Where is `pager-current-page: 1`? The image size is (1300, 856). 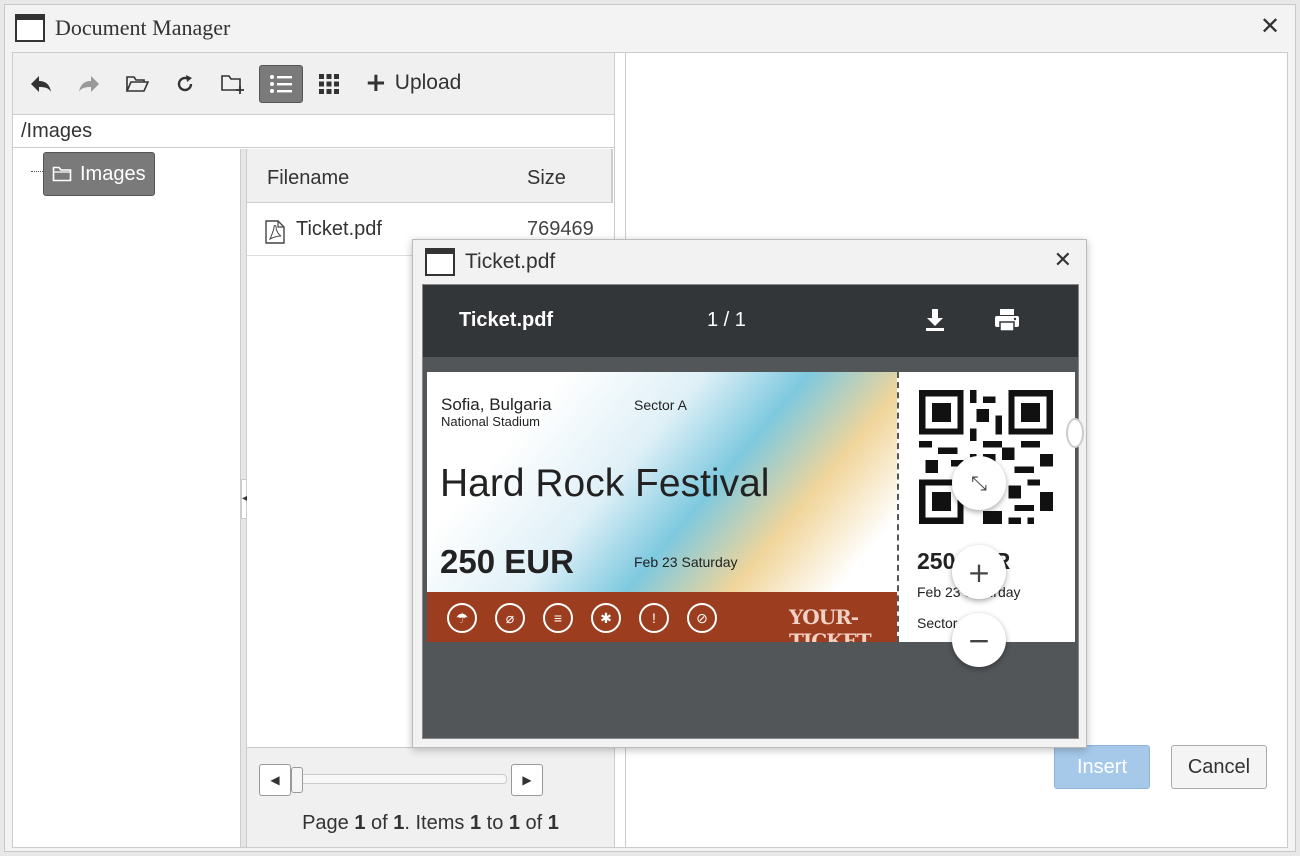 pager-current-page: 1 is located at coordinates (360, 823).